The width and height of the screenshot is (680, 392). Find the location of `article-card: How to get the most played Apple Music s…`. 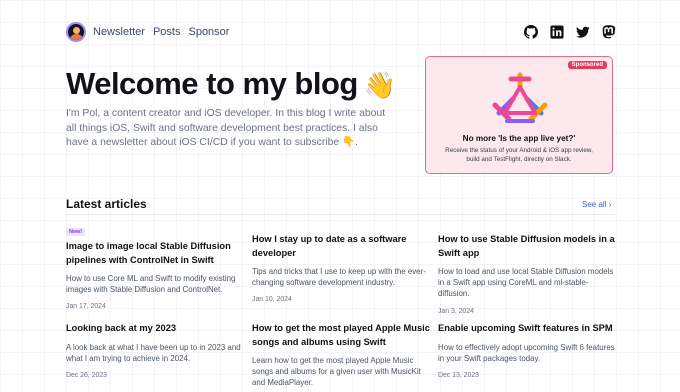

article-card: How to get the most played Apple Music s… is located at coordinates (342, 357).